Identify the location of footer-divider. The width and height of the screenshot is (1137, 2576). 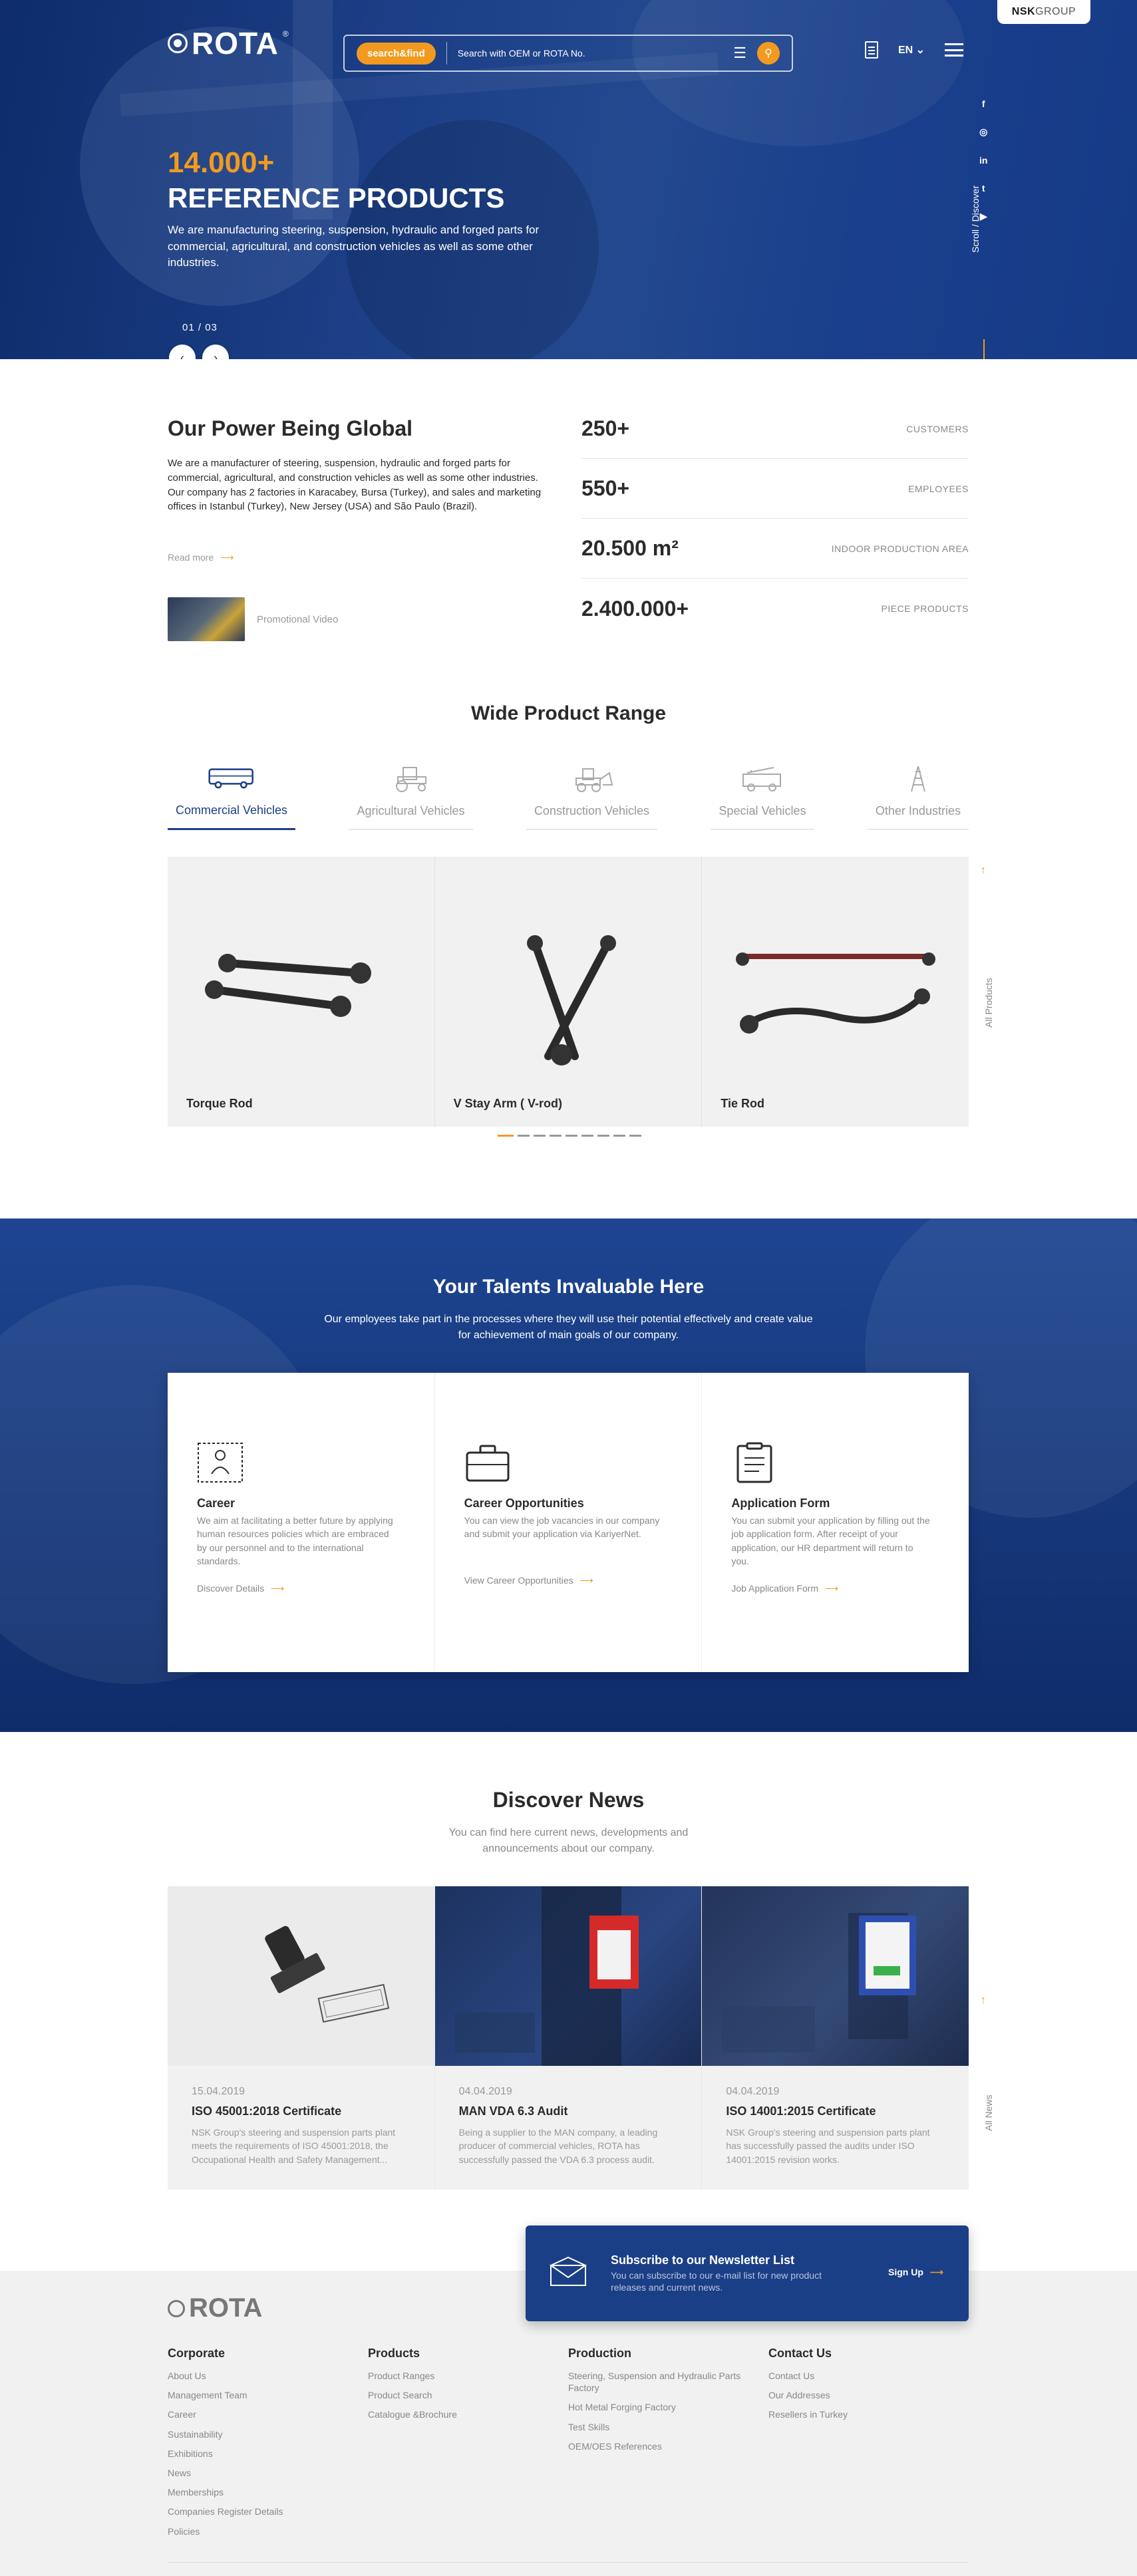
(568, 2562).